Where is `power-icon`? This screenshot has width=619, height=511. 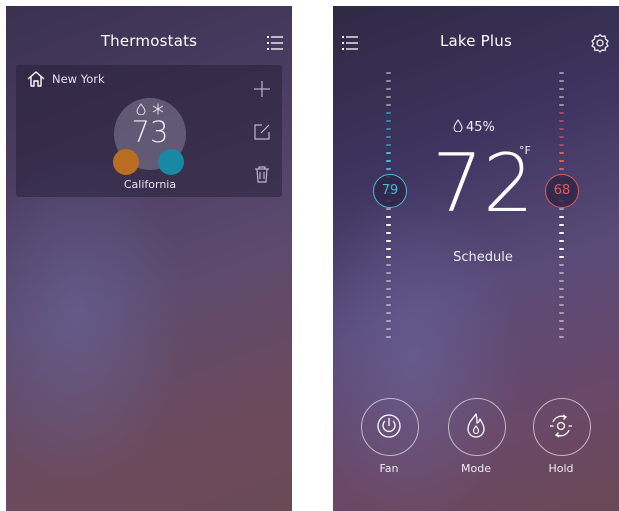
power-icon is located at coordinates (389, 426).